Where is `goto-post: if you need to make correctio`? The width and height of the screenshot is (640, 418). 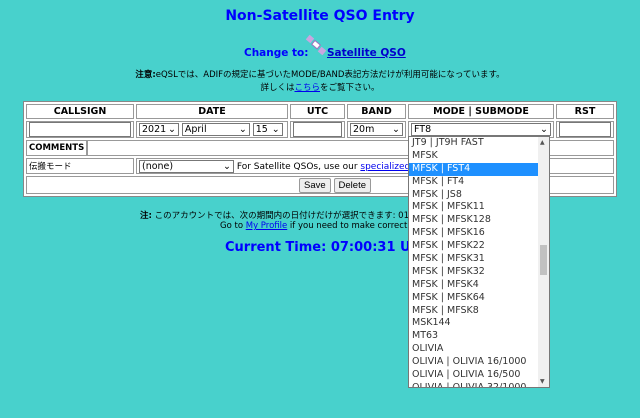 goto-post: if you need to make correctio is located at coordinates (351, 226).